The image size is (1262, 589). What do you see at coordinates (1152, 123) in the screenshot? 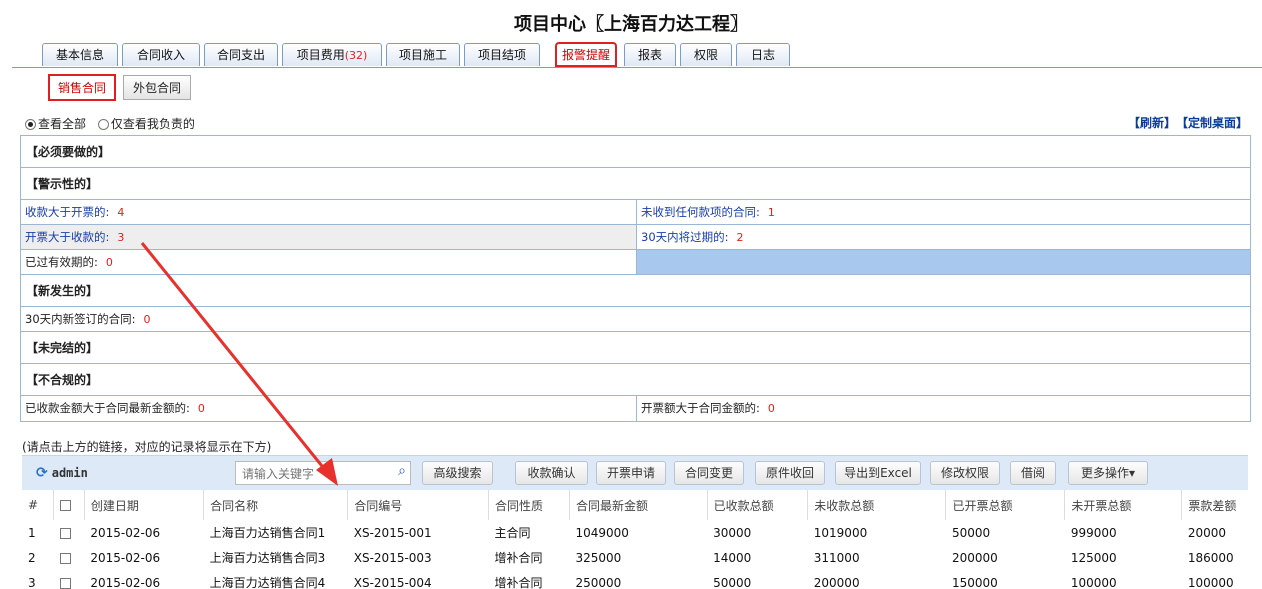
I see `refresh-link: 【刷新】` at bounding box center [1152, 123].